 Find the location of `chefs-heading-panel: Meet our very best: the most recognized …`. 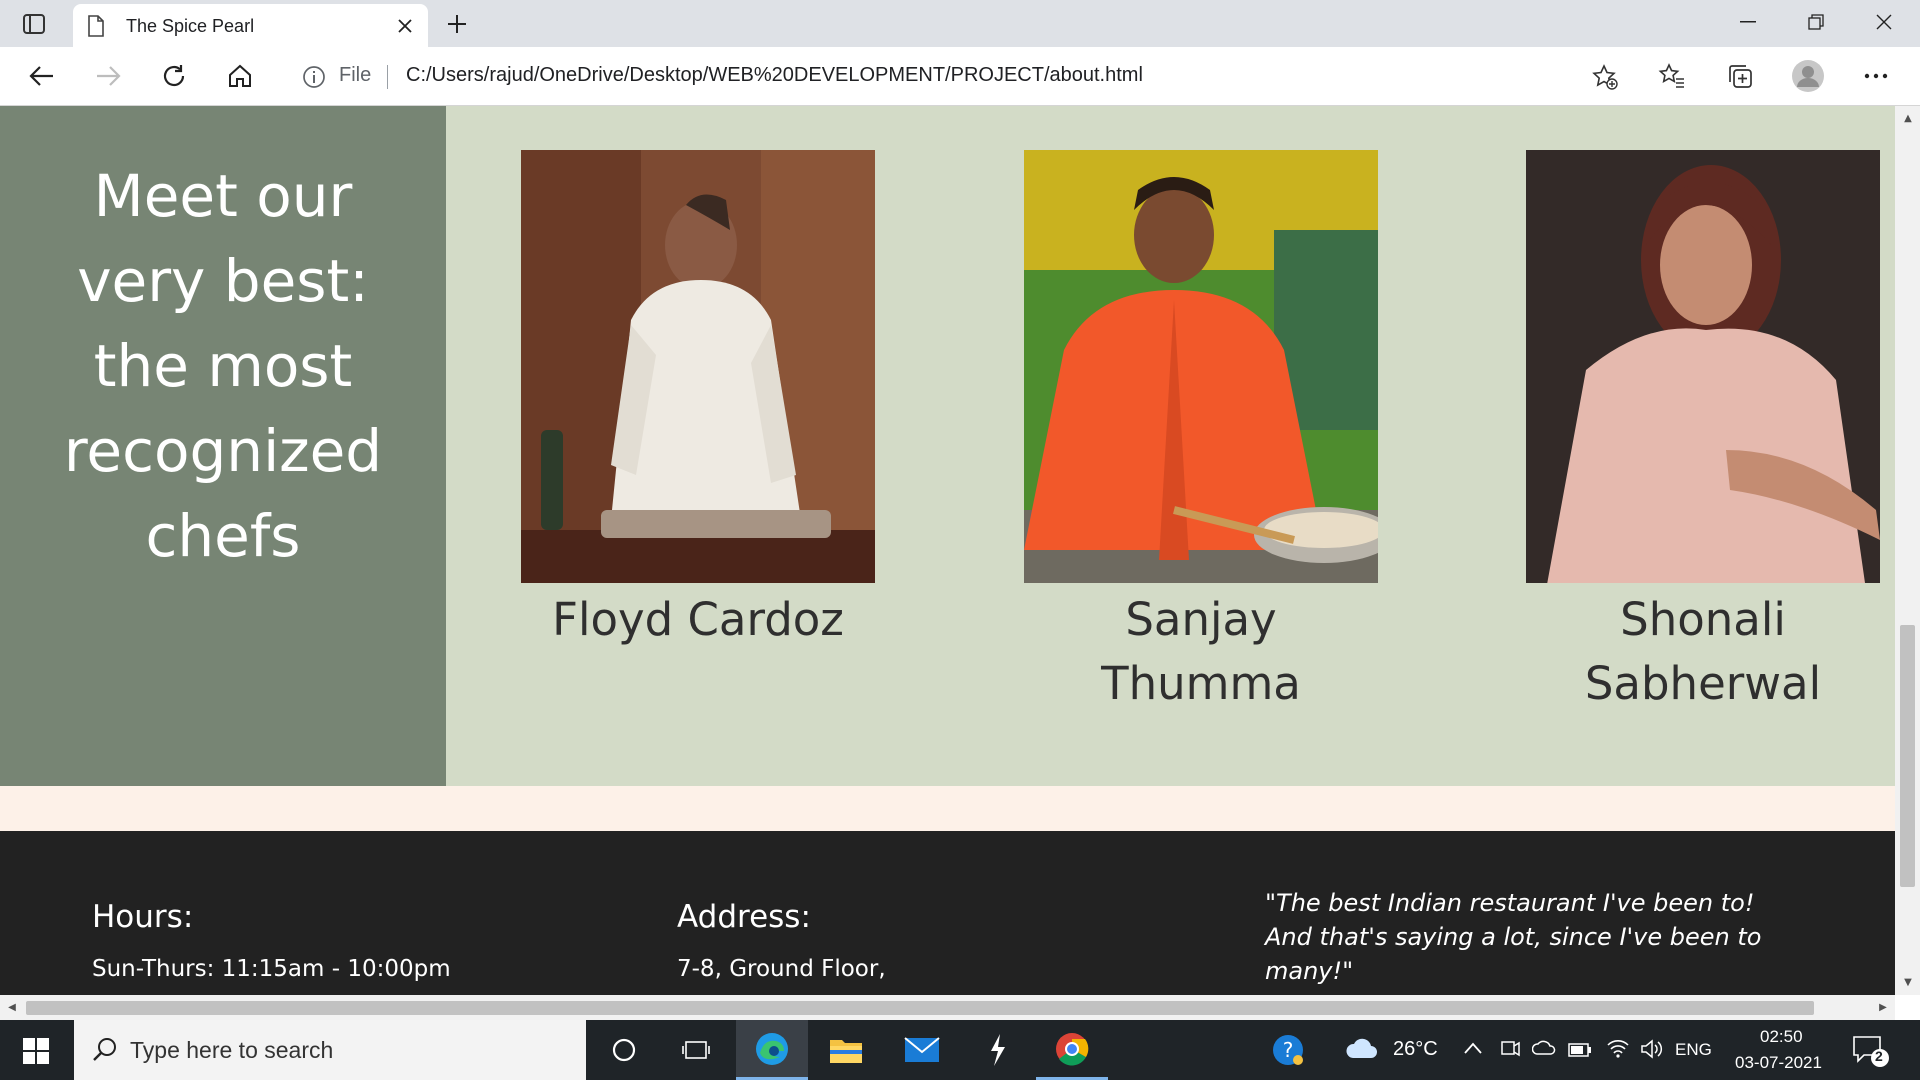

chefs-heading-panel: Meet our very best: the most recognized … is located at coordinates (223, 446).